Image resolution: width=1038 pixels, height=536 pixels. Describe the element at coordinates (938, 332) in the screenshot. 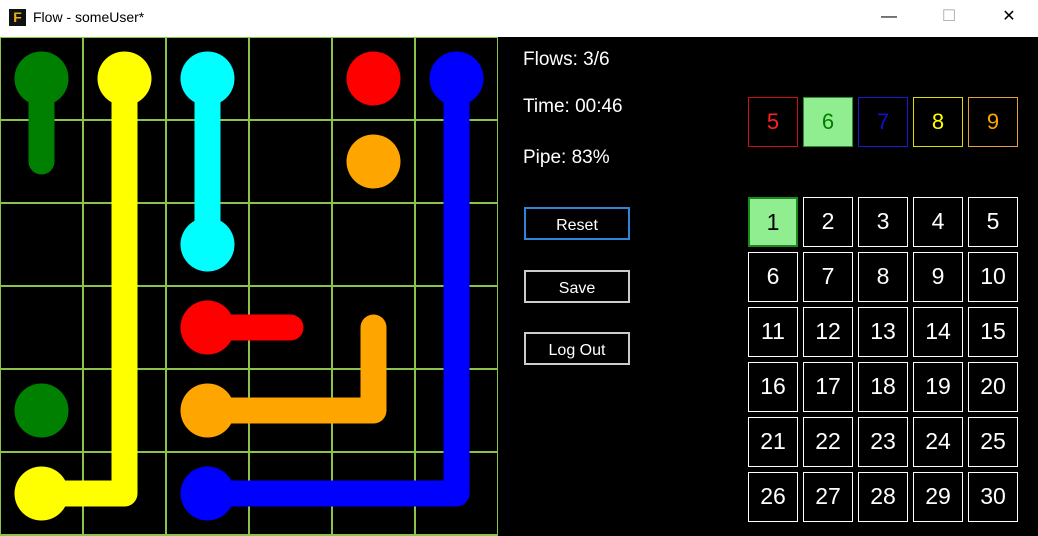

I see `level-button-14: 14` at that location.